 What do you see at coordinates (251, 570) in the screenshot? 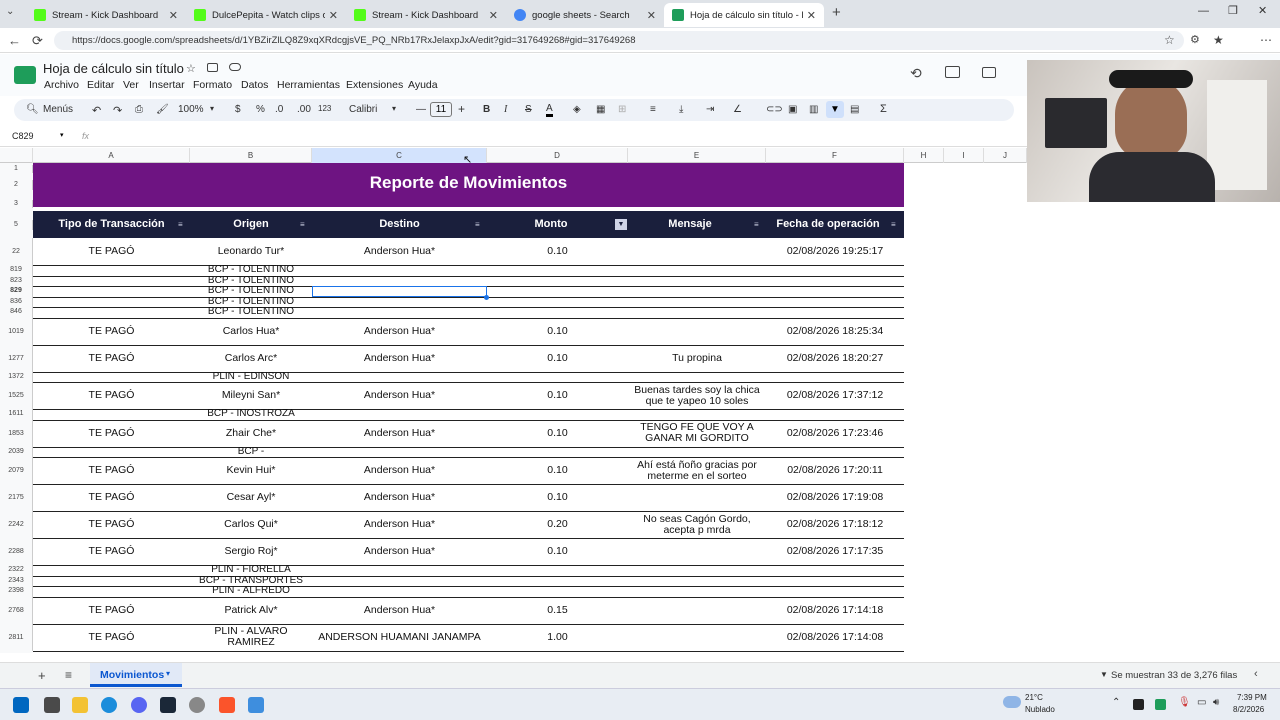
I see `cell-origen: PLIN - FIORELLA` at bounding box center [251, 570].